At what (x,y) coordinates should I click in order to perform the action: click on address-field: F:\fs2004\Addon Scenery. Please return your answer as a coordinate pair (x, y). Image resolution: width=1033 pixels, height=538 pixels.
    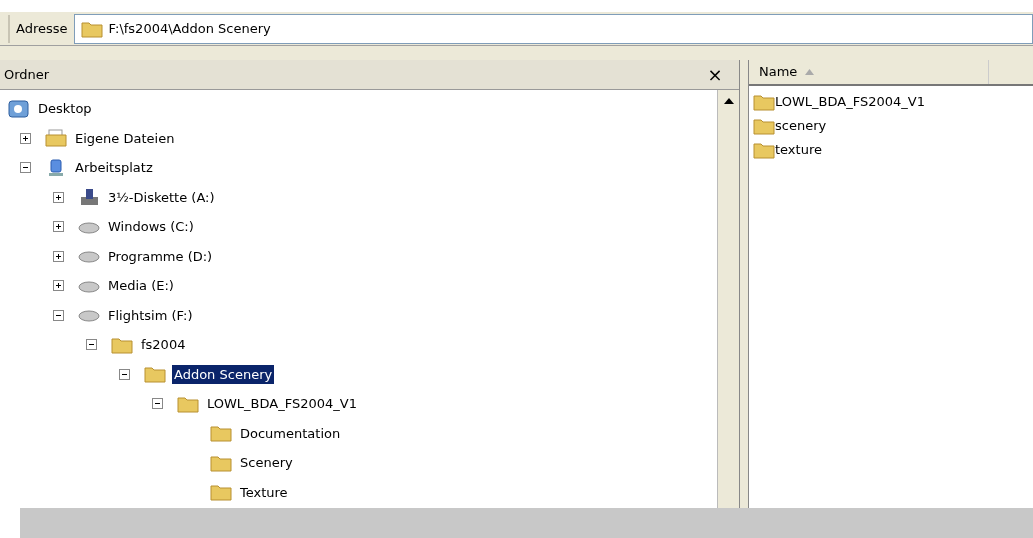
    Looking at the image, I should click on (553, 28).